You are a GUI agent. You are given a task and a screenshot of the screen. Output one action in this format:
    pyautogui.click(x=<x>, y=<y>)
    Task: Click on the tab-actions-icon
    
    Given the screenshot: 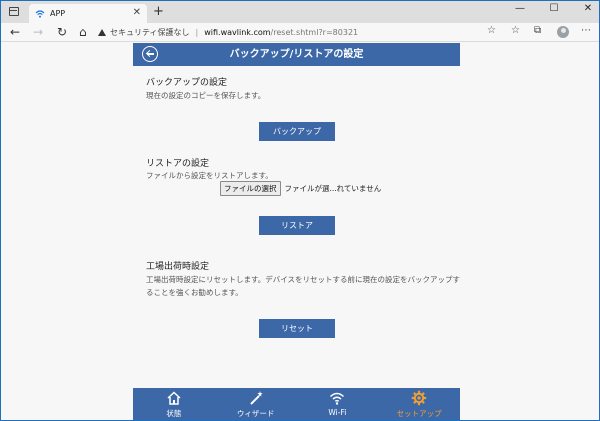 What is the action you would take?
    pyautogui.click(x=14, y=11)
    